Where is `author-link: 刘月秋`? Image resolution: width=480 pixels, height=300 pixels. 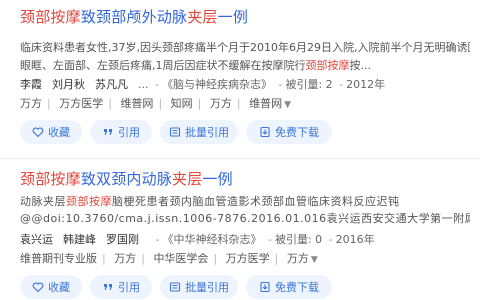 author-link: 刘月秋 is located at coordinates (68, 84).